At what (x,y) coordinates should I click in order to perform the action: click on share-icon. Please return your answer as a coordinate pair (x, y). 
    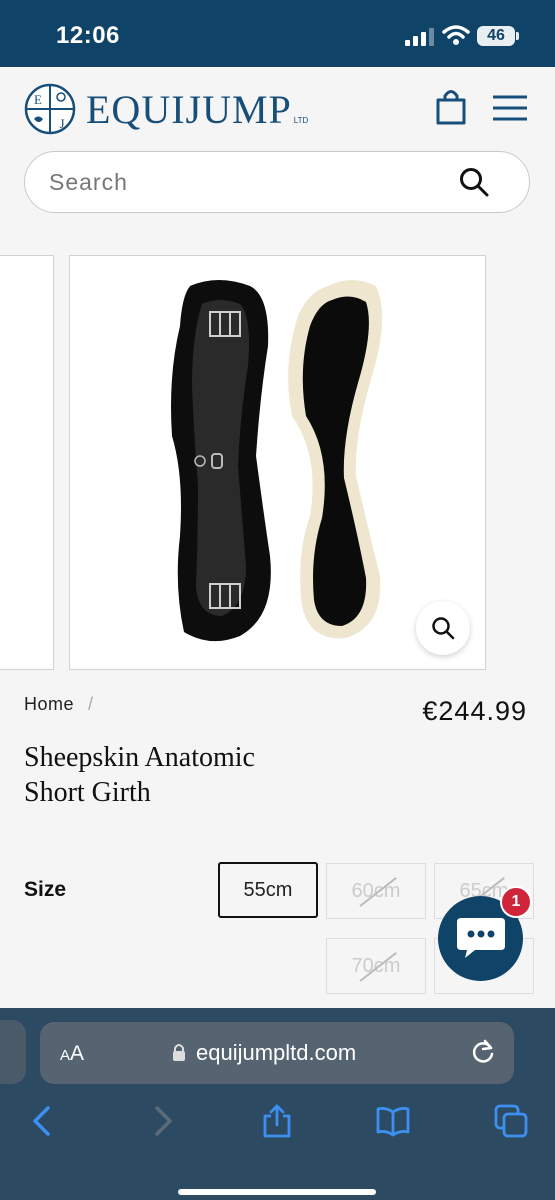
    Looking at the image, I should click on (277, 1121).